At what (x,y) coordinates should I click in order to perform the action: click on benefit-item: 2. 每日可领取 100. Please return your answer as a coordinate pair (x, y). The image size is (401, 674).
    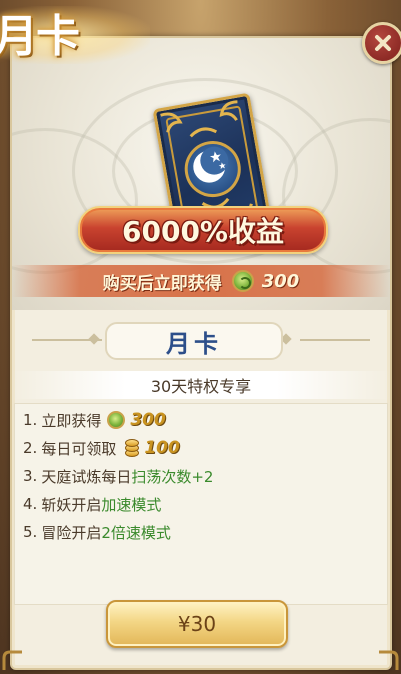
    Looking at the image, I should click on (101, 448).